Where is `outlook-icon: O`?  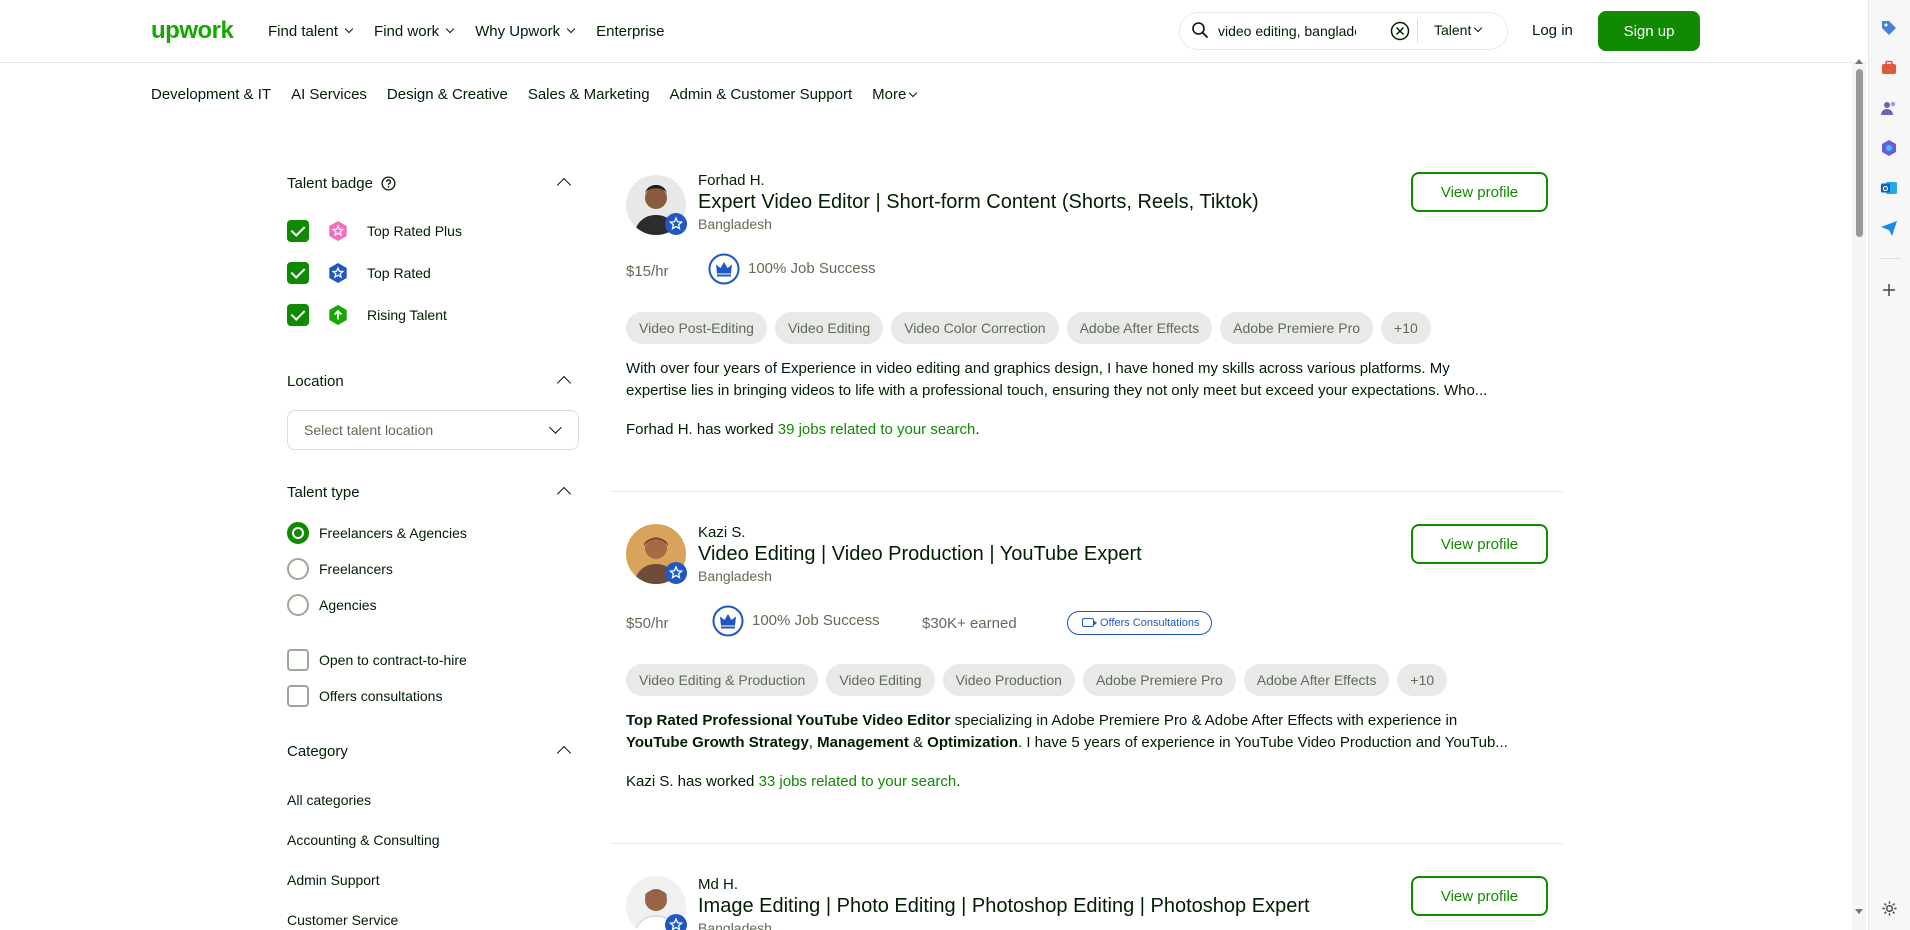 outlook-icon: O is located at coordinates (1889, 188).